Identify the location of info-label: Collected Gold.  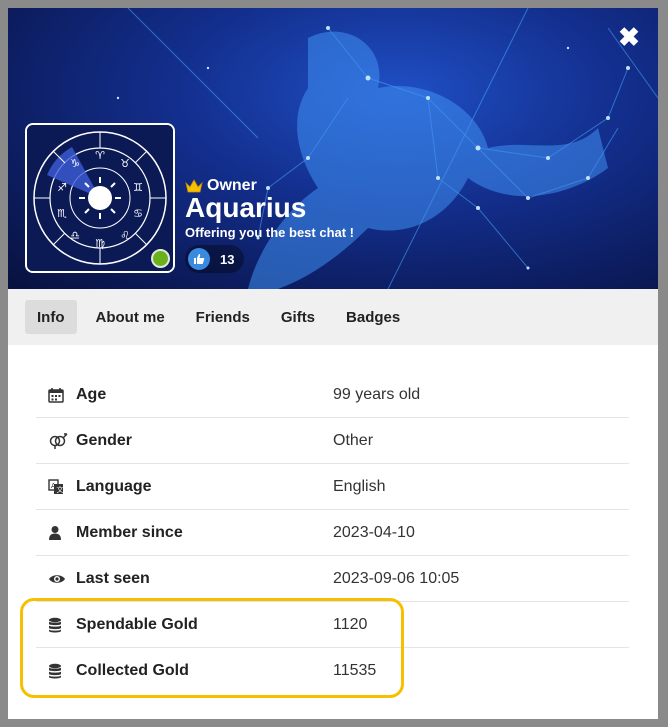
(132, 670).